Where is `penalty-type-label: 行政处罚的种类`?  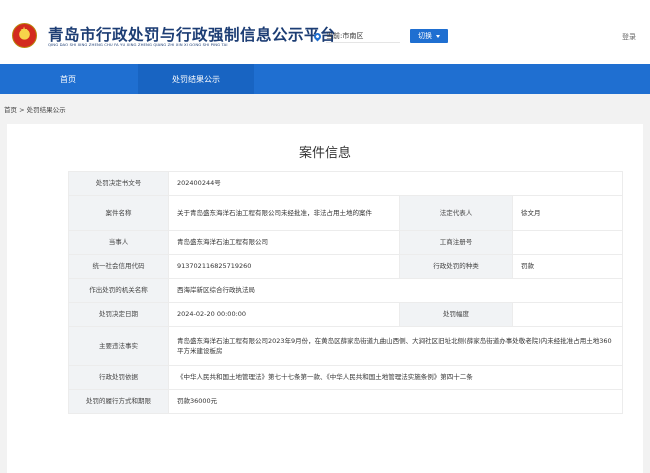 penalty-type-label: 行政处罚的种类 is located at coordinates (456, 266).